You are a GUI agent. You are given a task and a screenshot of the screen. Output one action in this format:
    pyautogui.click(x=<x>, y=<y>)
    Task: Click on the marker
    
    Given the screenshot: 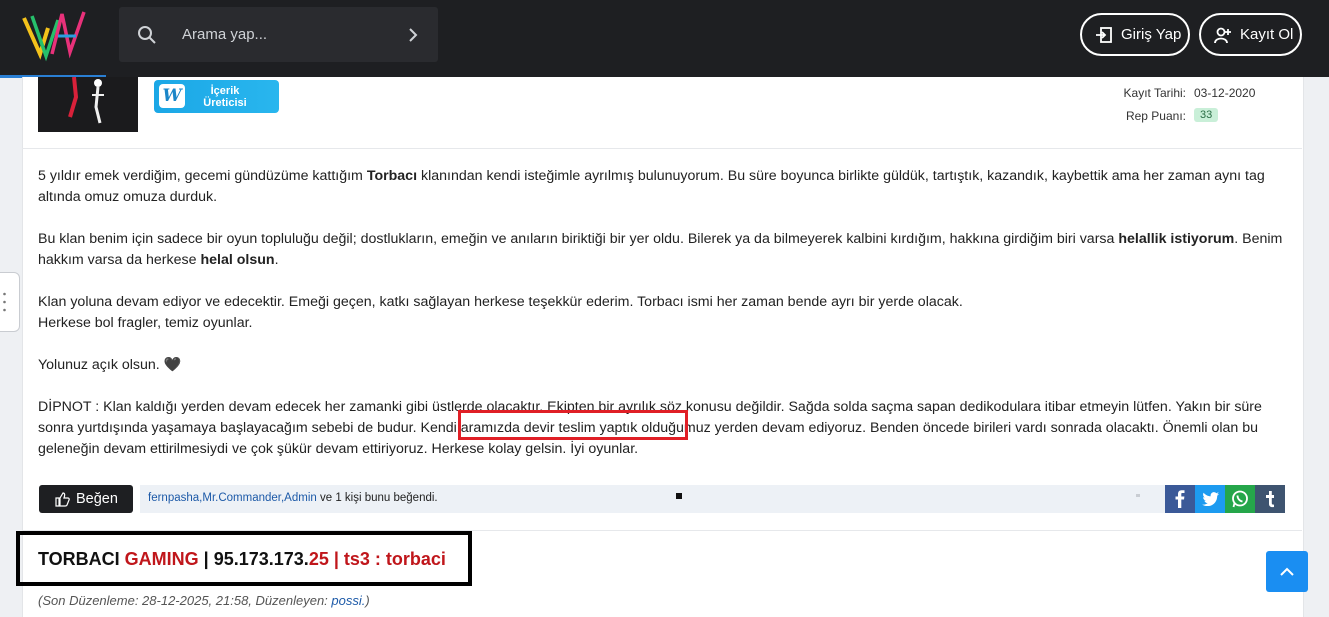 What is the action you would take?
    pyautogui.click(x=1138, y=495)
    